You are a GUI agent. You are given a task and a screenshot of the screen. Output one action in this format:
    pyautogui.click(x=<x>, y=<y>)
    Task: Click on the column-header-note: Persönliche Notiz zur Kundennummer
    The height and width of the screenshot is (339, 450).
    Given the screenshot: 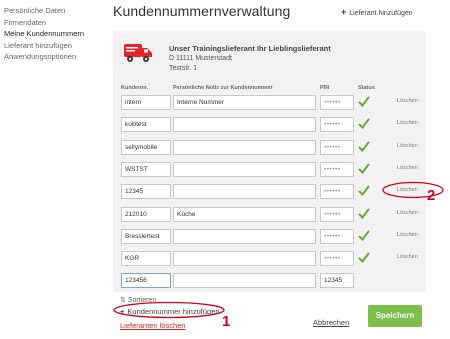 What is the action you would take?
    pyautogui.click(x=223, y=88)
    